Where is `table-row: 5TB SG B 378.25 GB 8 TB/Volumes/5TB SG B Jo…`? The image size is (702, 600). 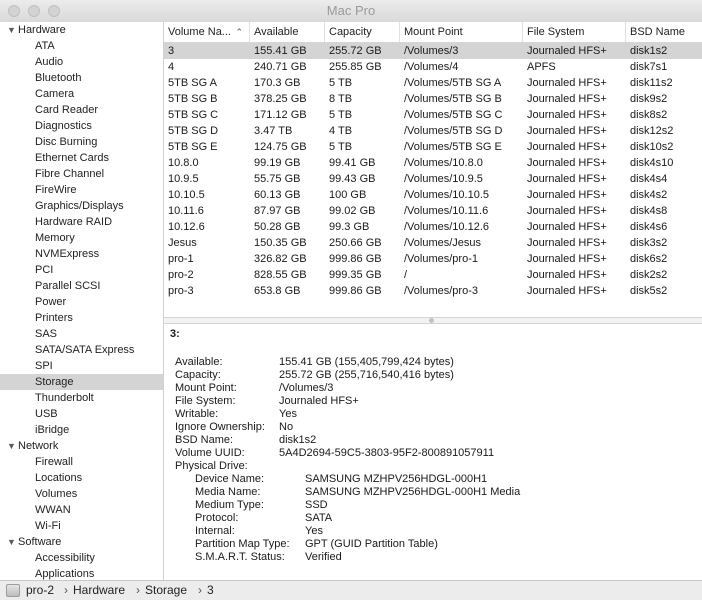
table-row: 5TB SG B 378.25 GB 8 TB/Volumes/5TB SG B Jo… is located at coordinates (433, 99).